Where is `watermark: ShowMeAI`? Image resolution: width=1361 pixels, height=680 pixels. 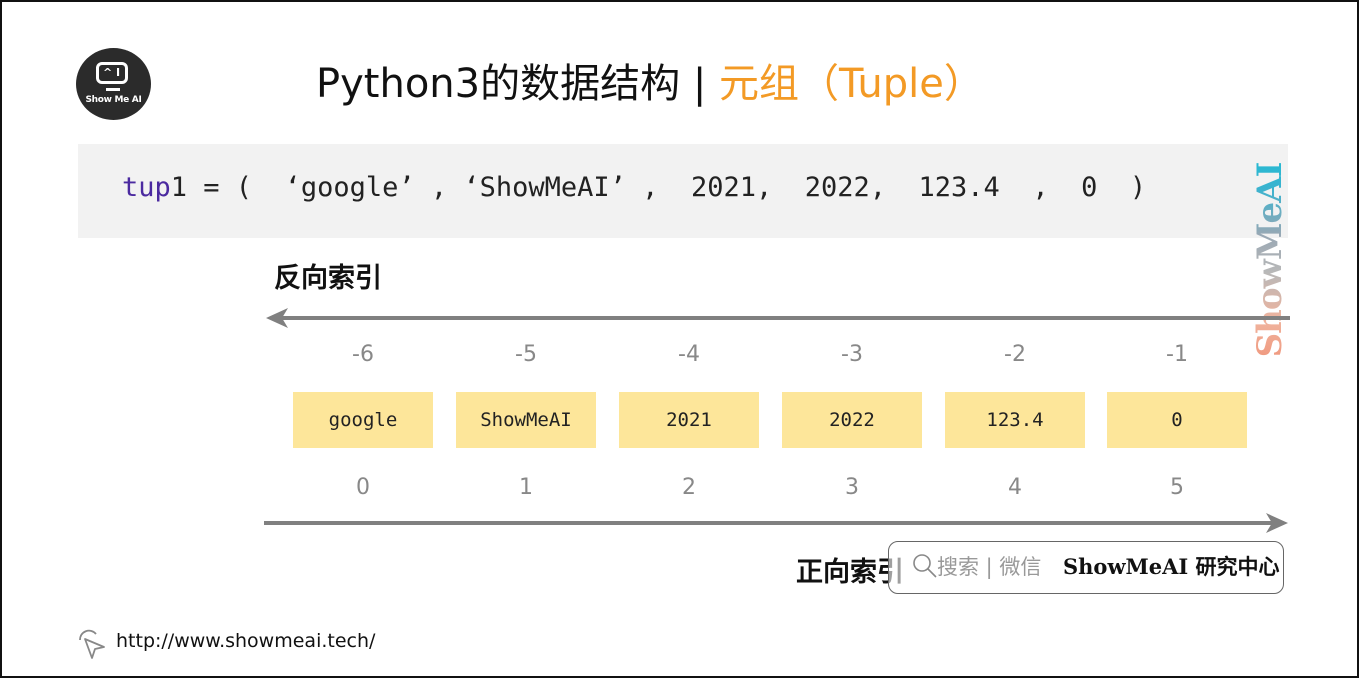
watermark: ShowMeAI is located at coordinates (1270, 260).